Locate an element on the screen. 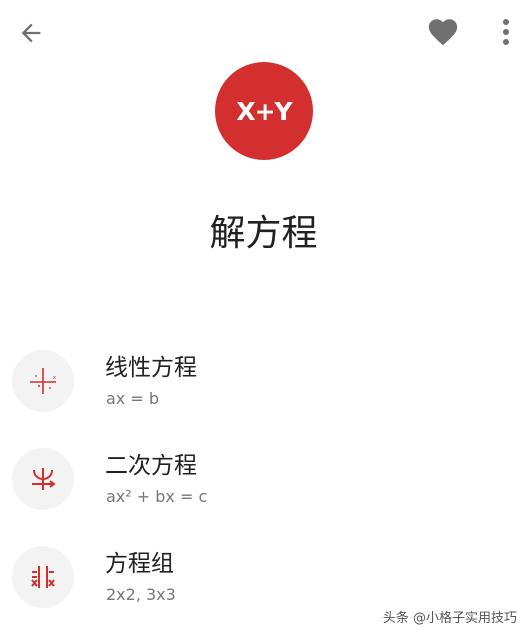 The width and height of the screenshot is (527, 638). heart-icon is located at coordinates (443, 32).